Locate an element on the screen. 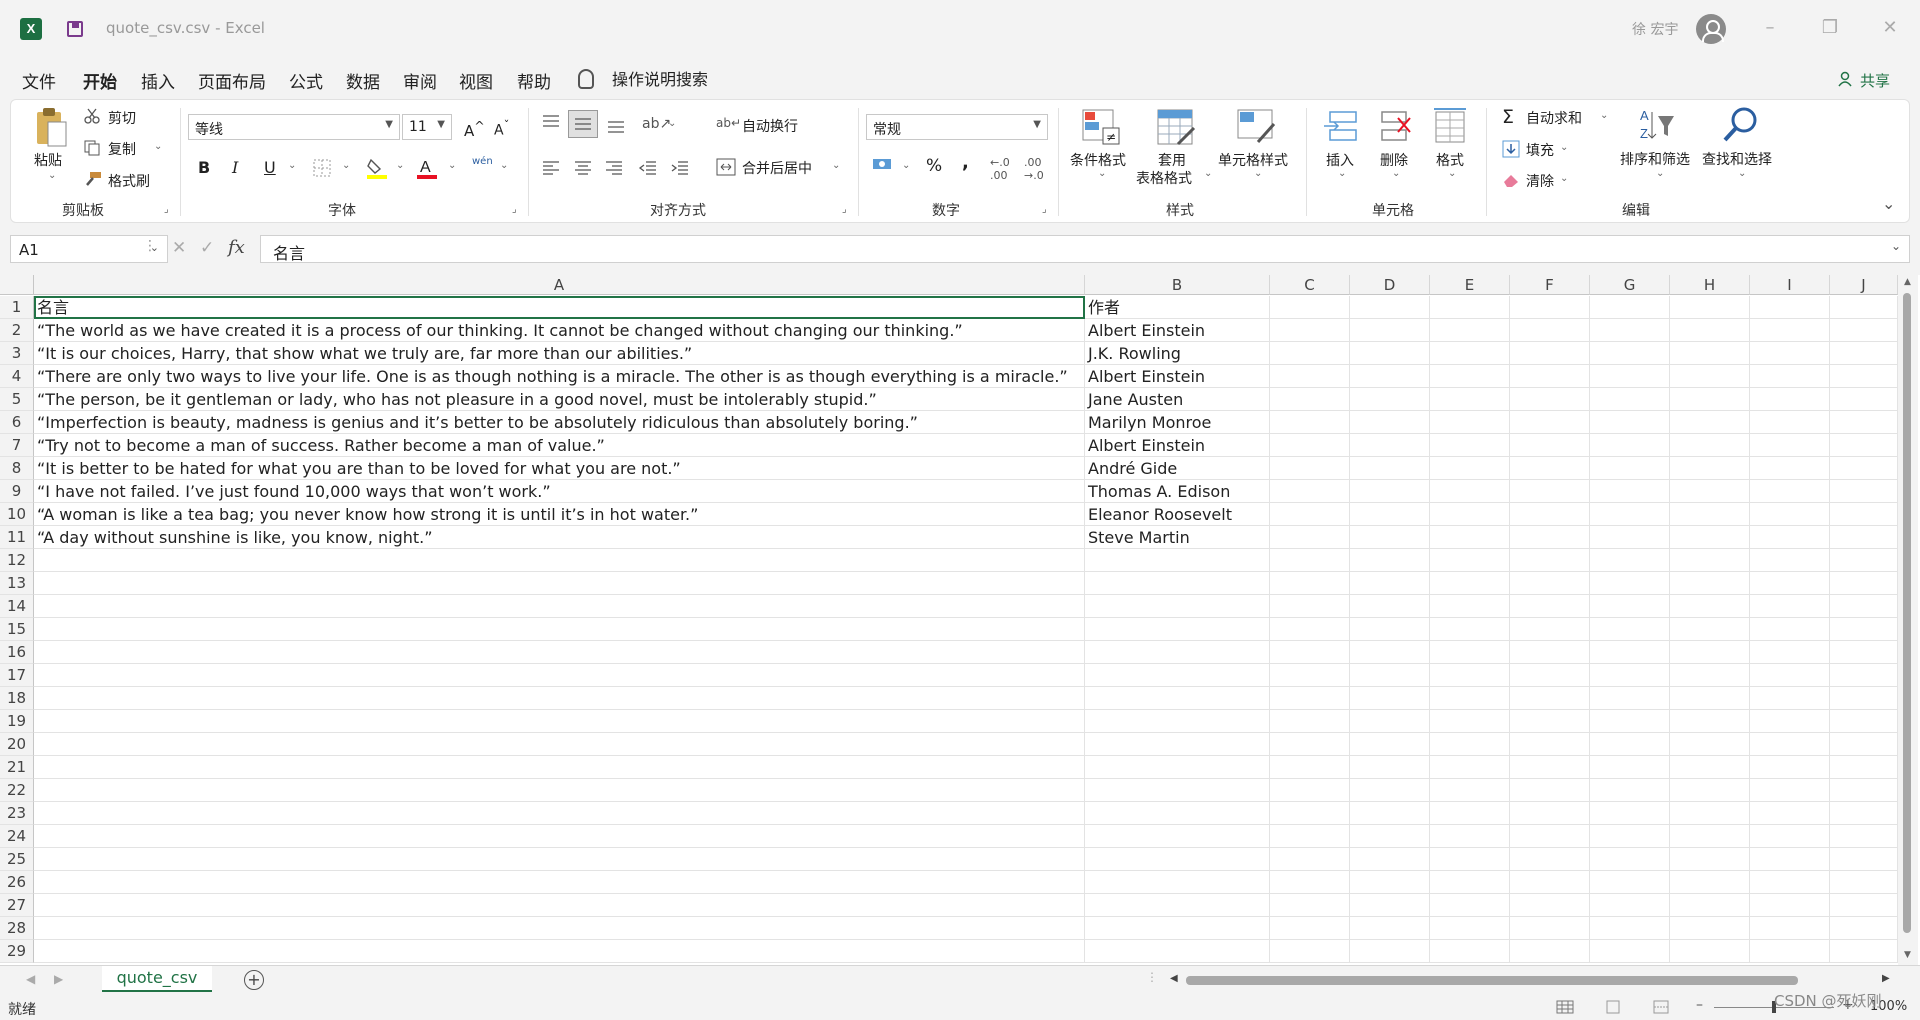  cell-c15 is located at coordinates (1310, 629).